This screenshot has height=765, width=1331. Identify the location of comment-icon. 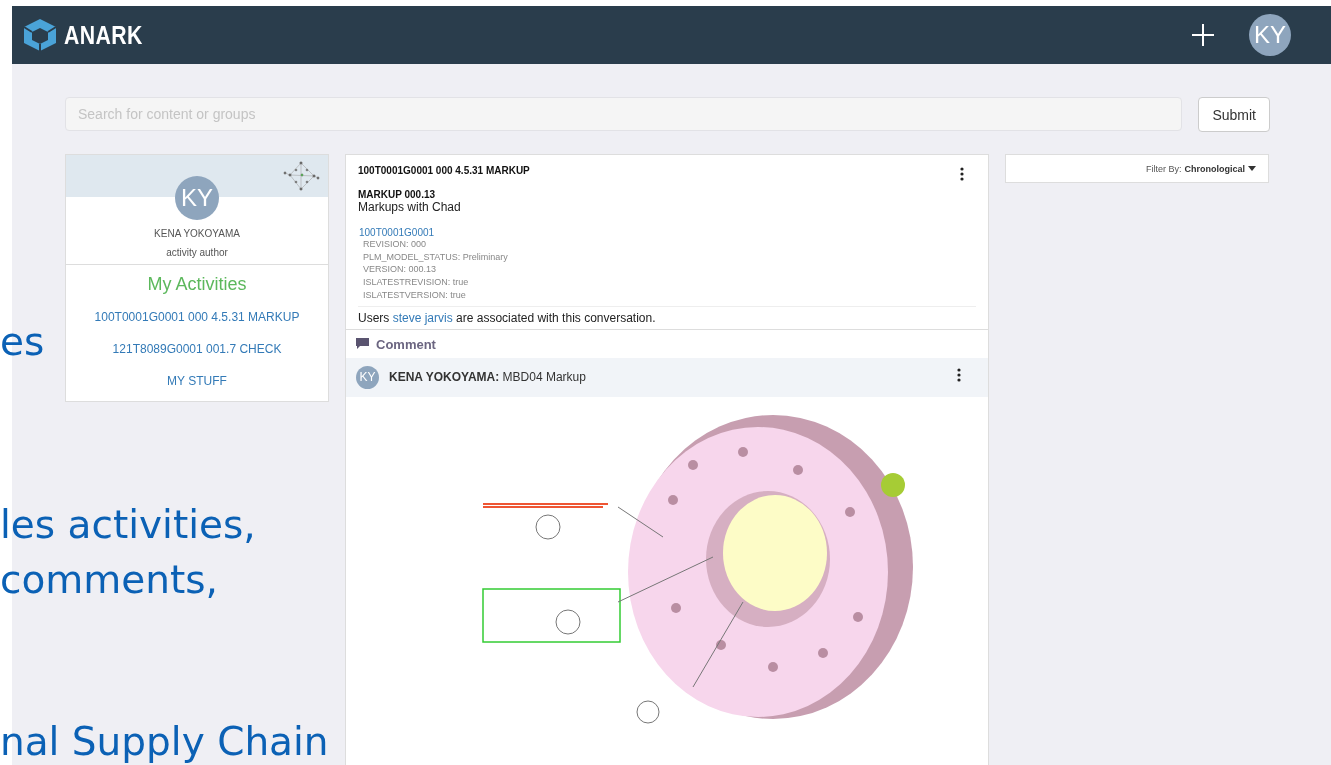
(362, 344).